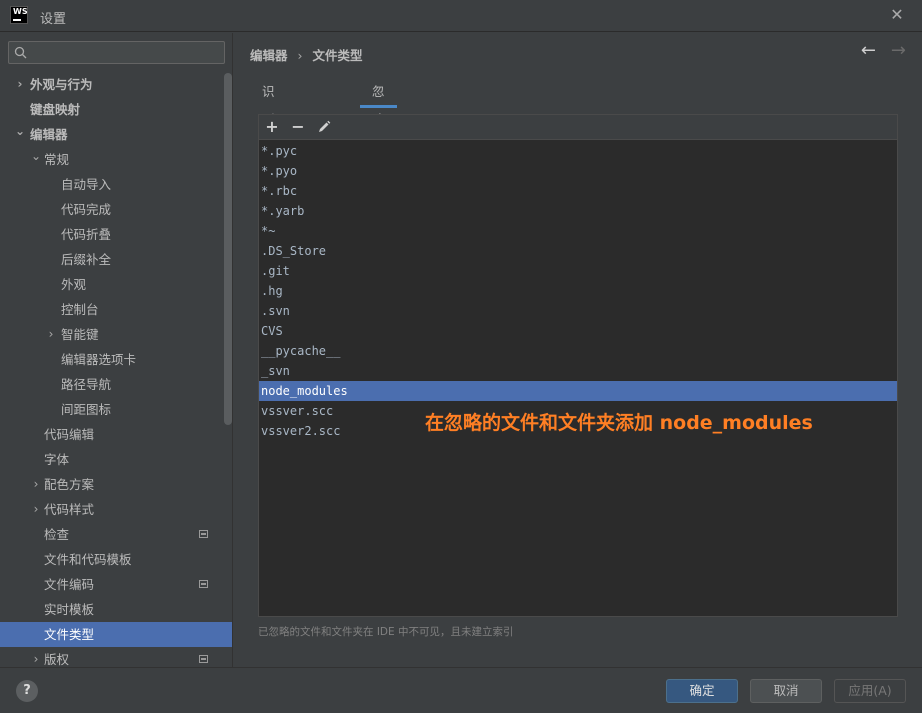  I want to click on sidebar-item-label: 代码编辑, so click(69, 434).